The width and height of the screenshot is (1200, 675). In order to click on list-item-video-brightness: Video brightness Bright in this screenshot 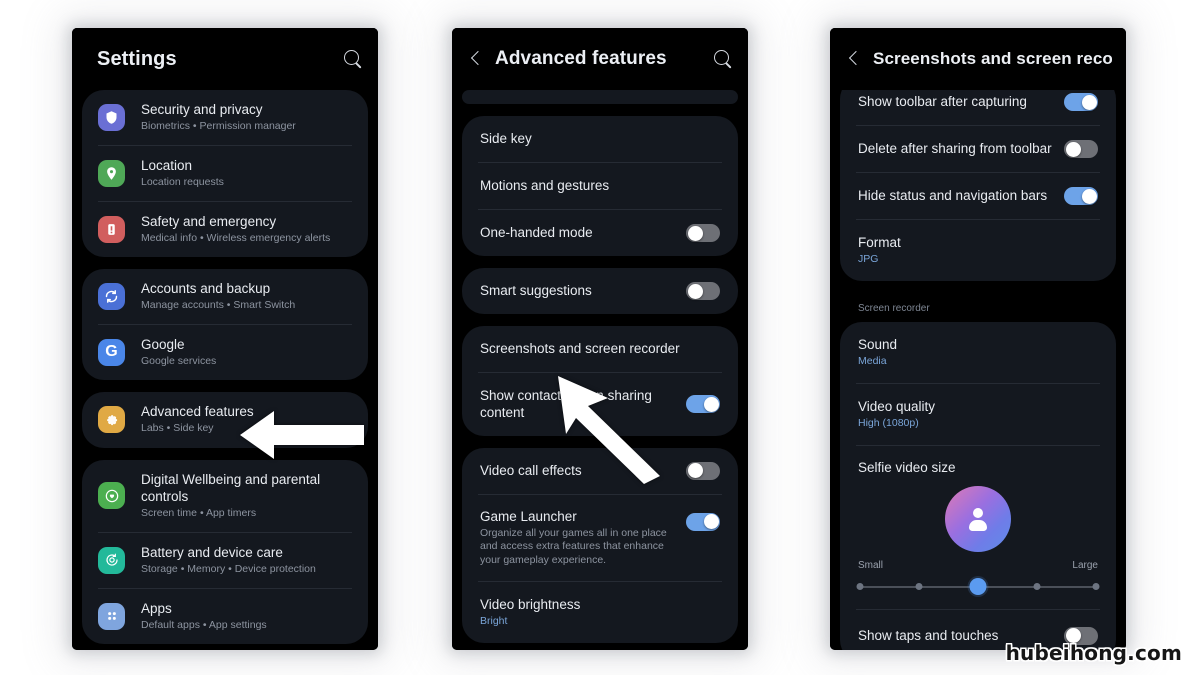, I will do `click(600, 612)`.